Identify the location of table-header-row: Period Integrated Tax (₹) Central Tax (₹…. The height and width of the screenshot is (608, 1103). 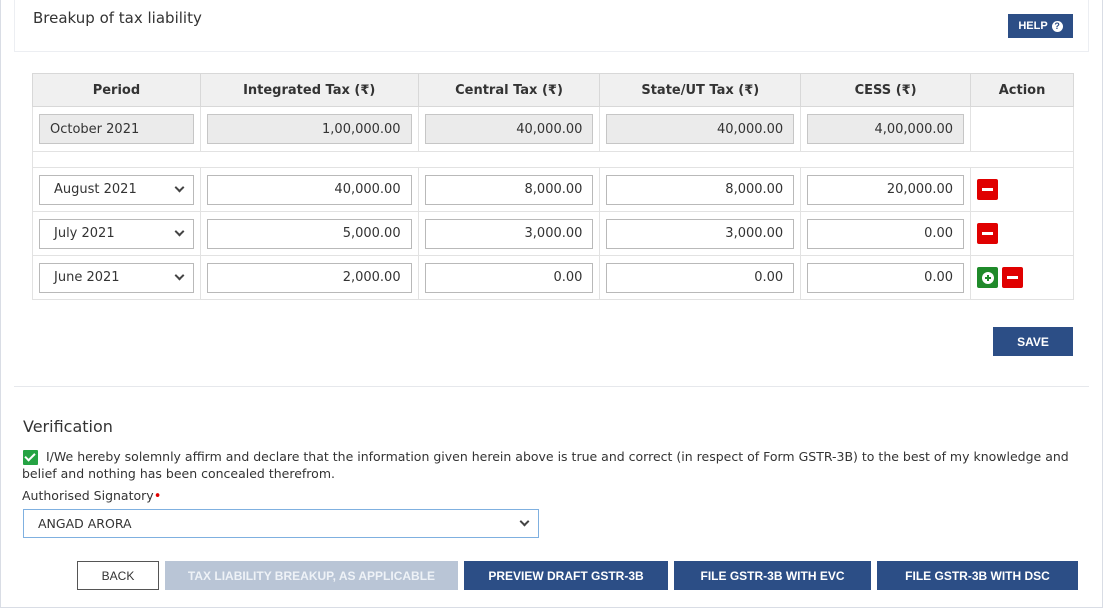
(553, 90).